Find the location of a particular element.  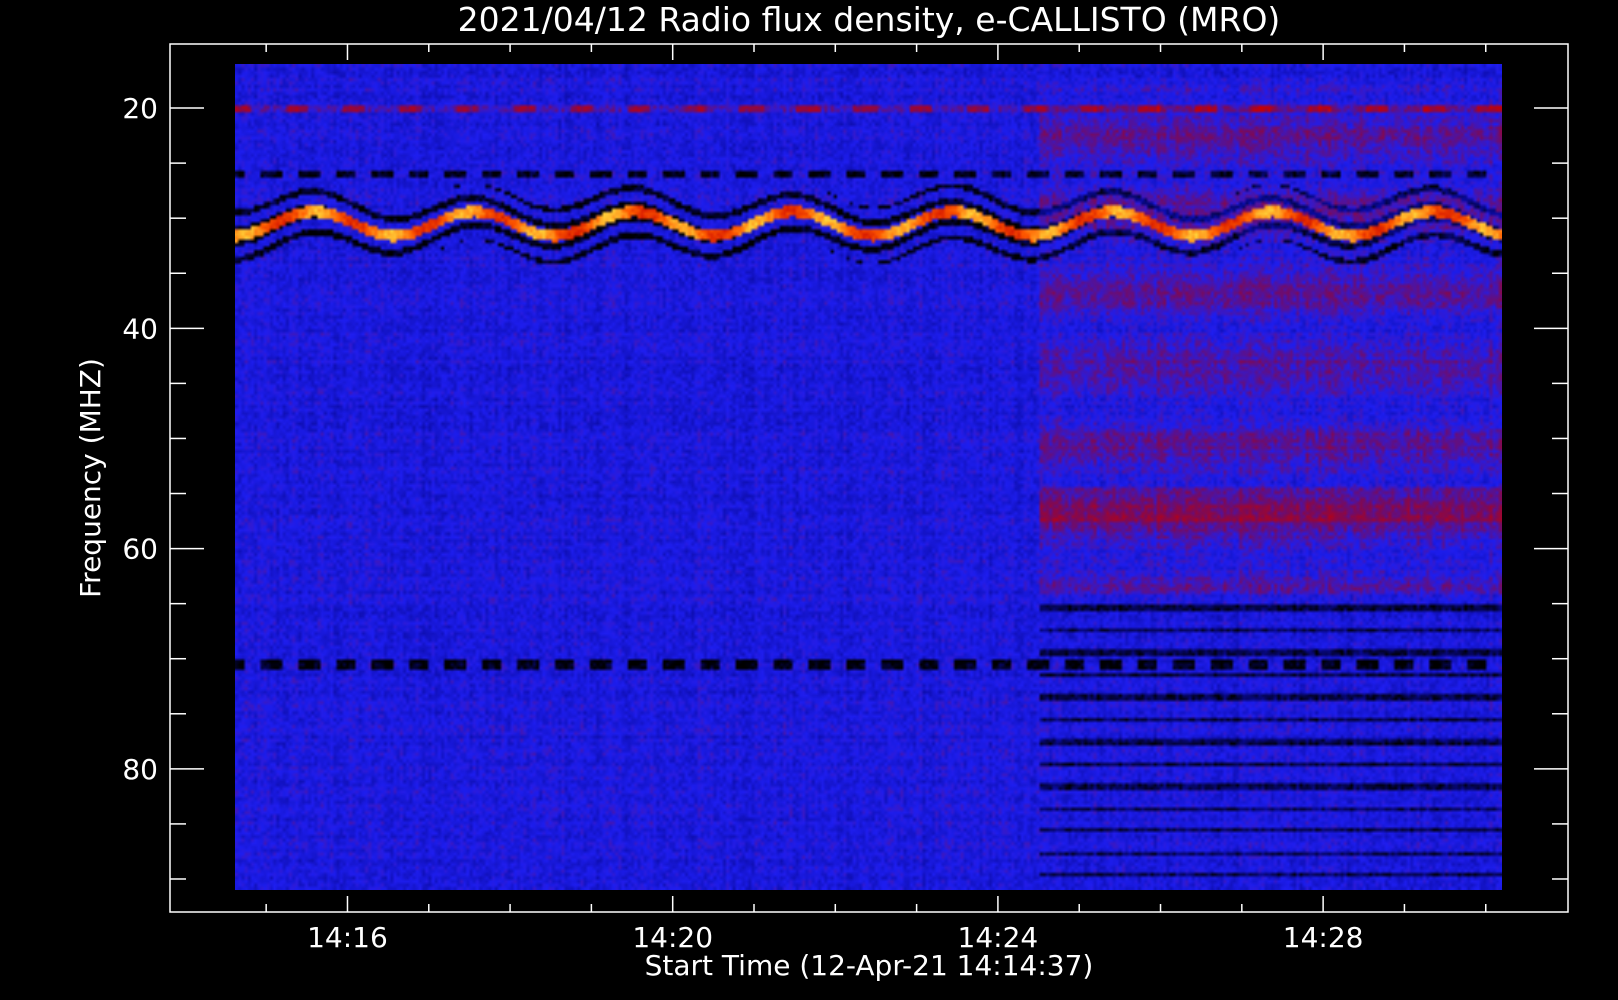

y-axis-label: Frequency (MHZ) is located at coordinates (90, 478).